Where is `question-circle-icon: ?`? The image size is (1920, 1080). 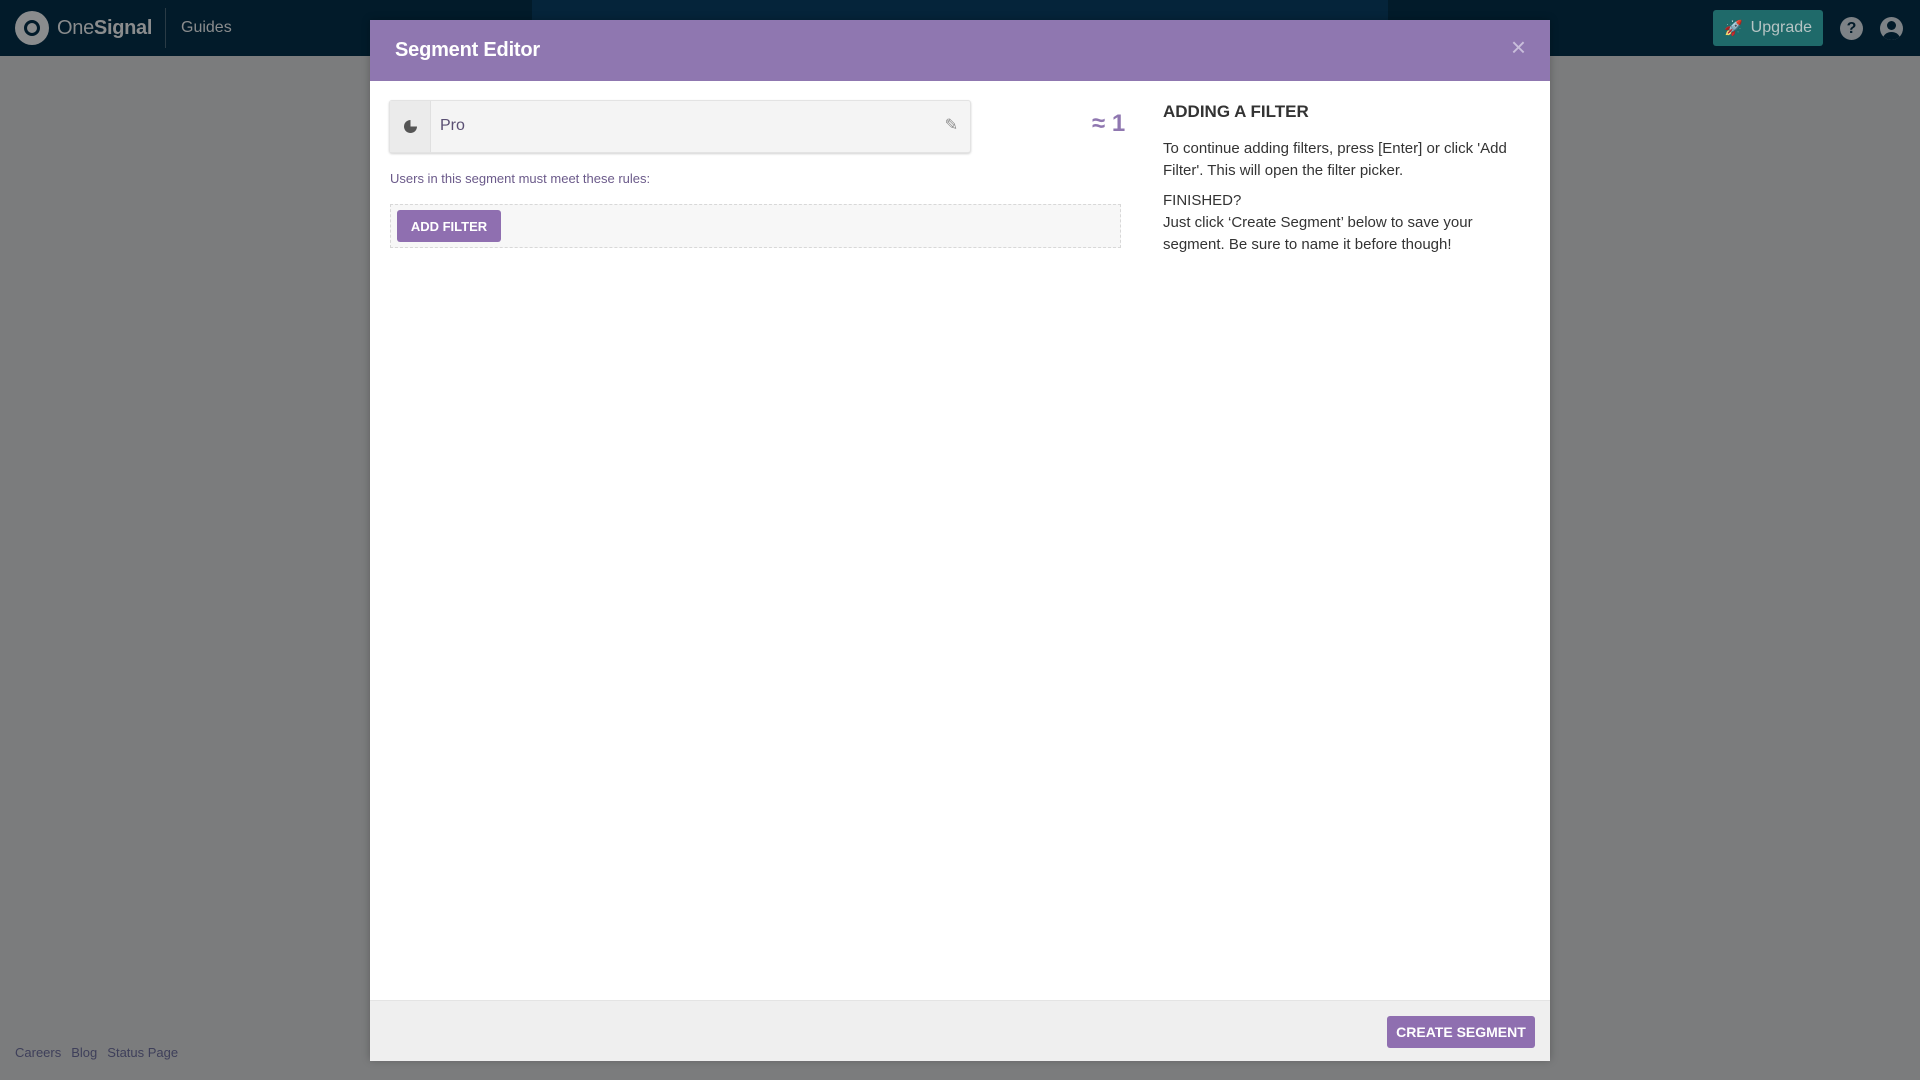
question-circle-icon: ? is located at coordinates (1851, 28).